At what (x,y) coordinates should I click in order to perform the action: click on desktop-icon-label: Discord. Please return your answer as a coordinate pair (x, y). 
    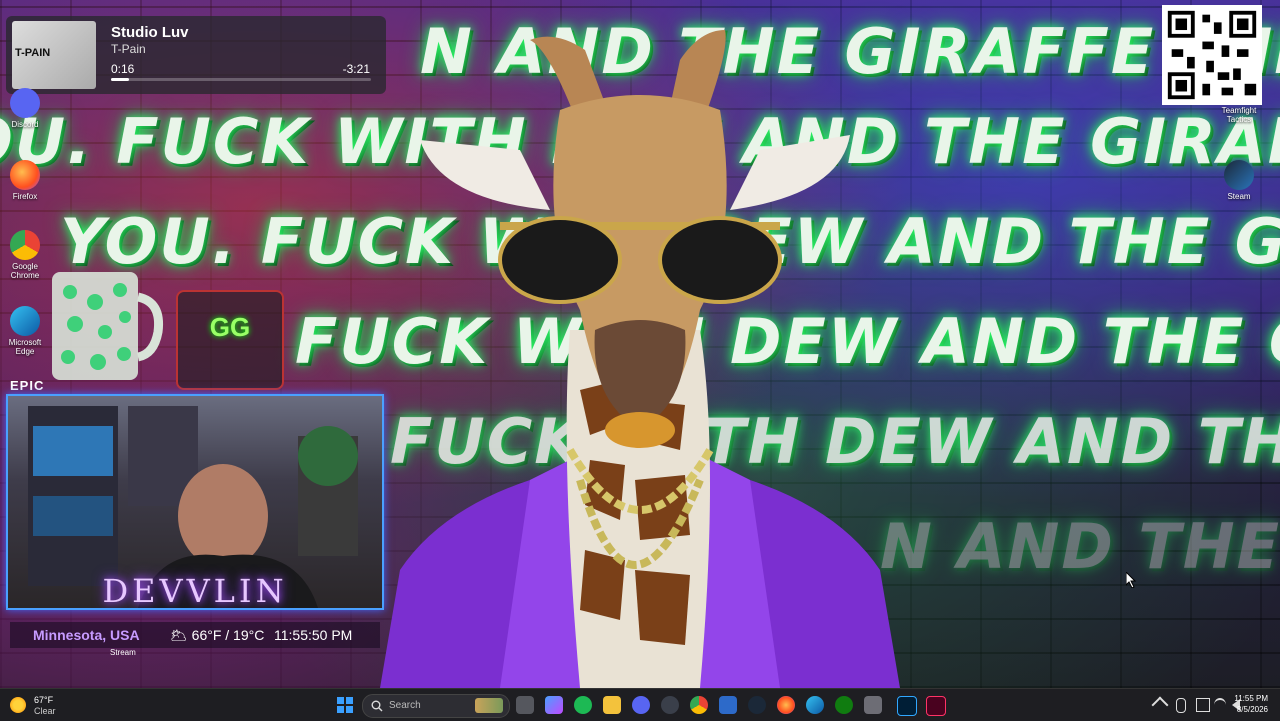
    Looking at the image, I should click on (25, 124).